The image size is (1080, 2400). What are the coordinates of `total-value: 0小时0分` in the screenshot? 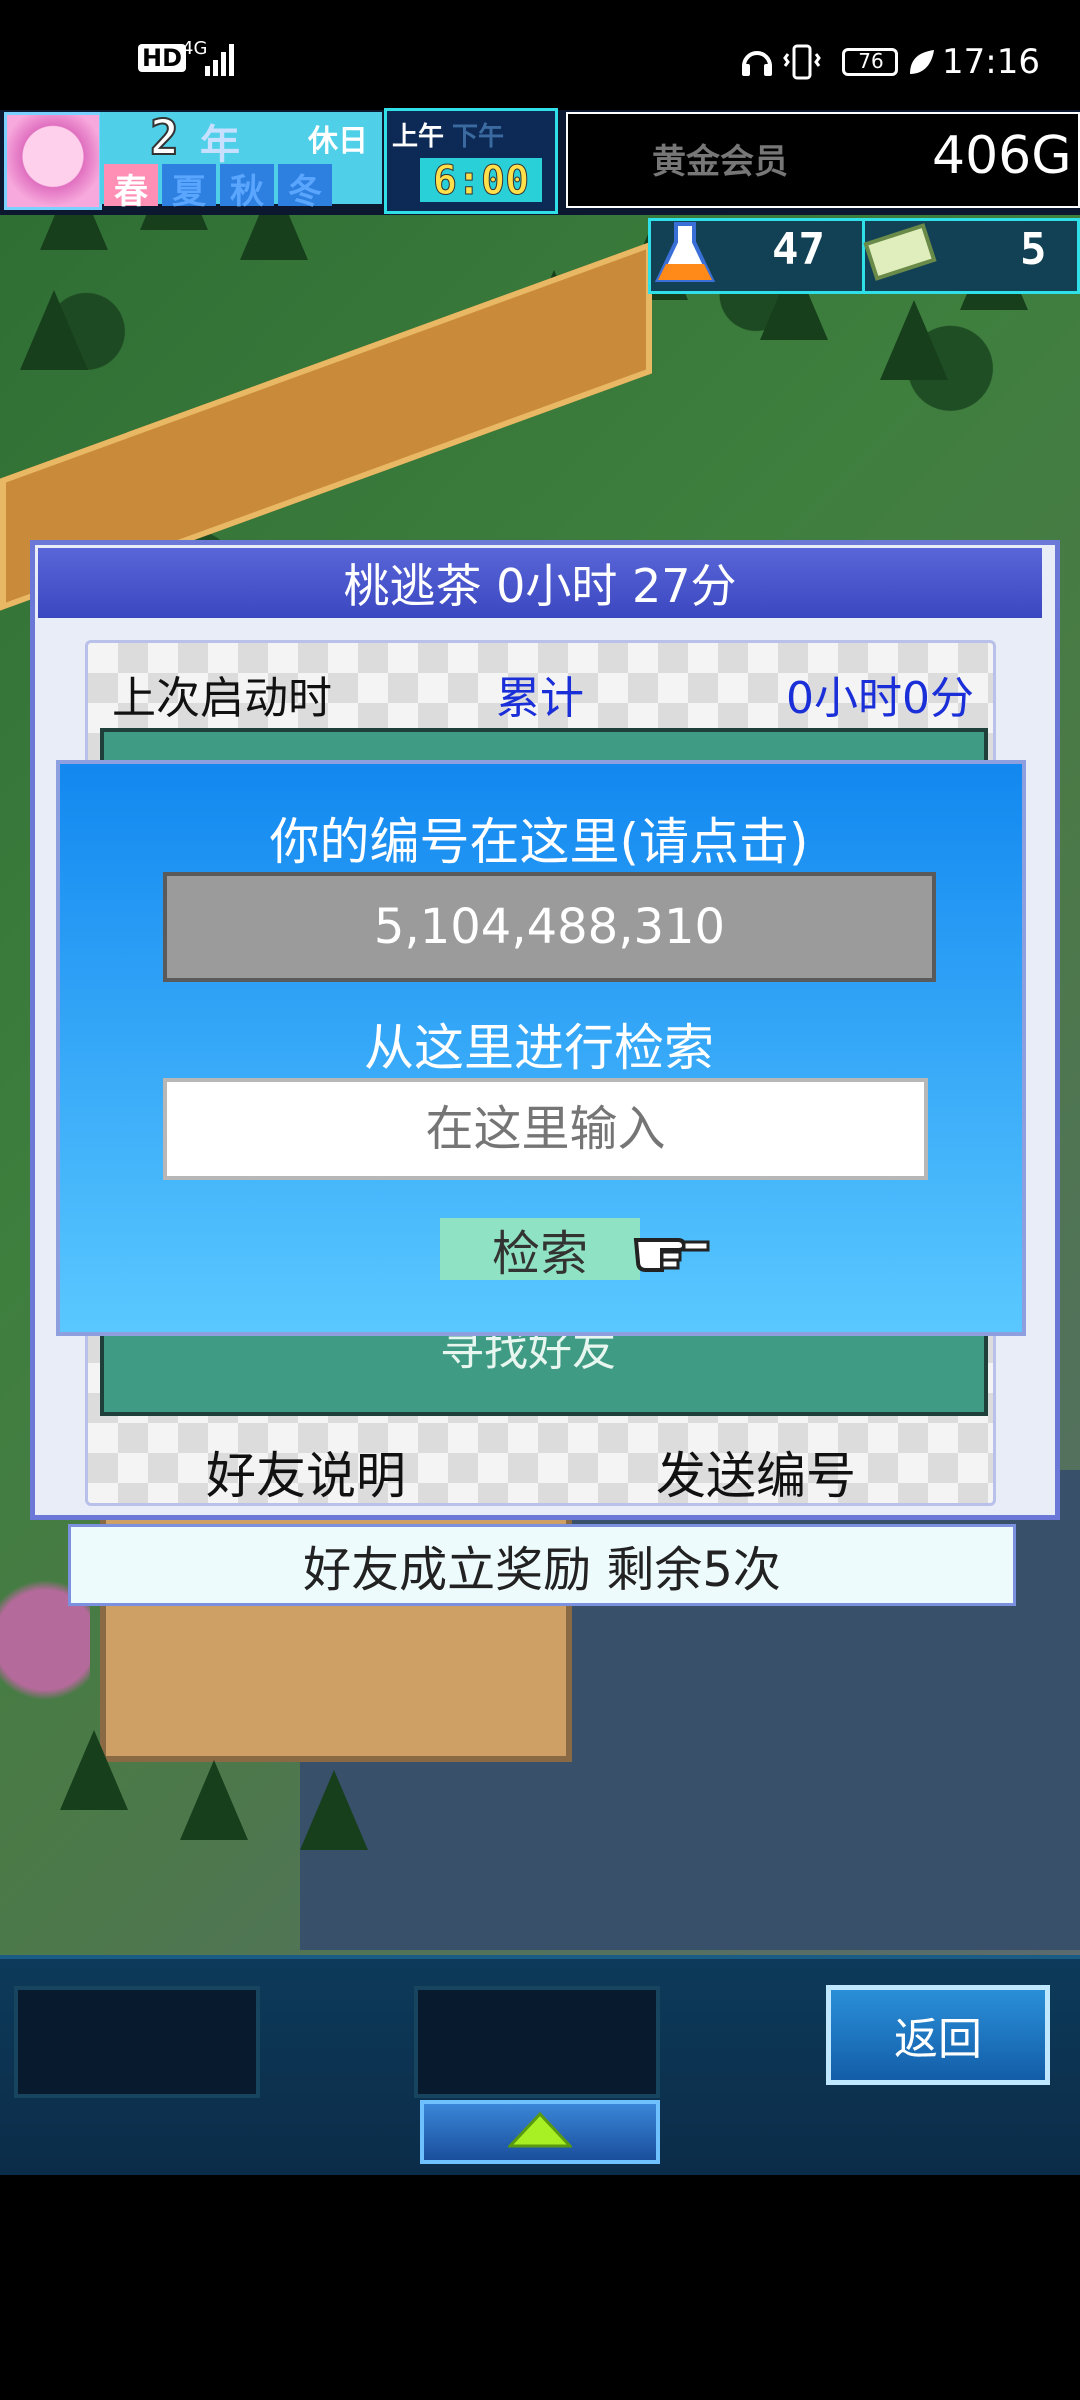 It's located at (880, 698).